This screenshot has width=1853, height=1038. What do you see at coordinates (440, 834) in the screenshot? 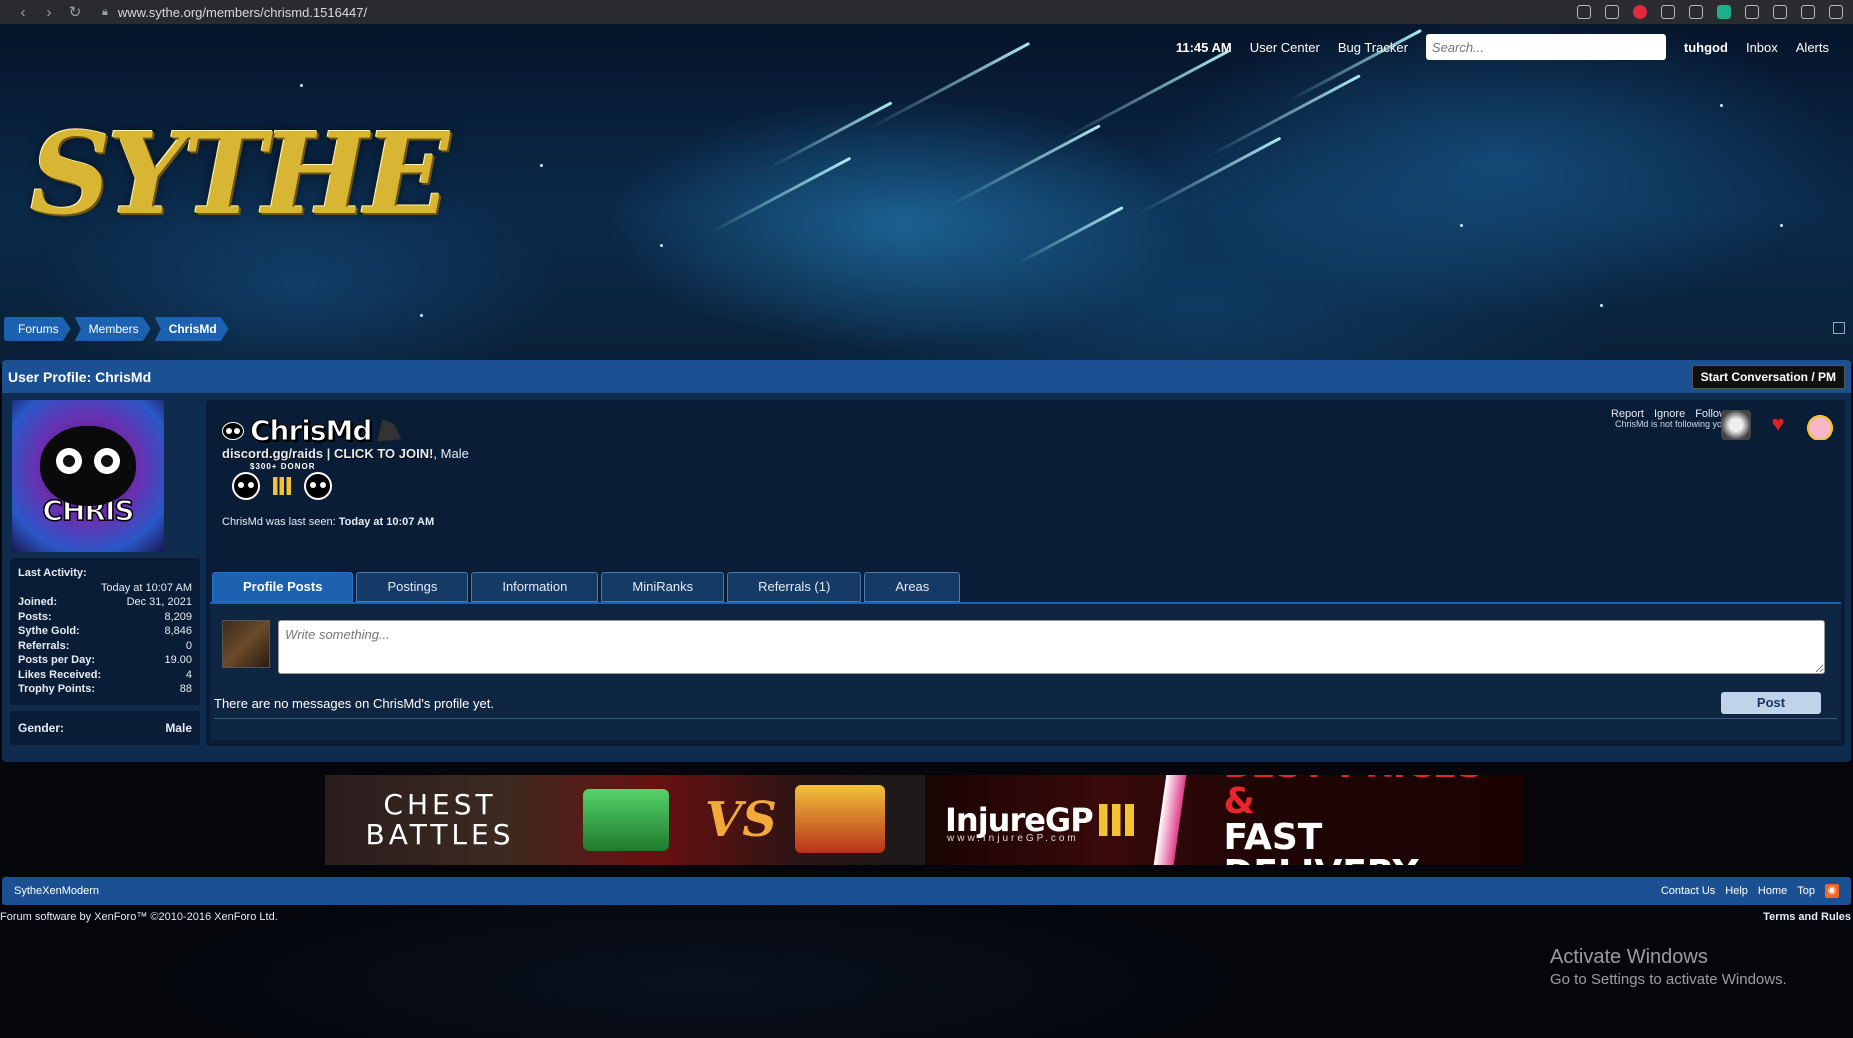
I see `ad-text-line: BATTLES` at bounding box center [440, 834].